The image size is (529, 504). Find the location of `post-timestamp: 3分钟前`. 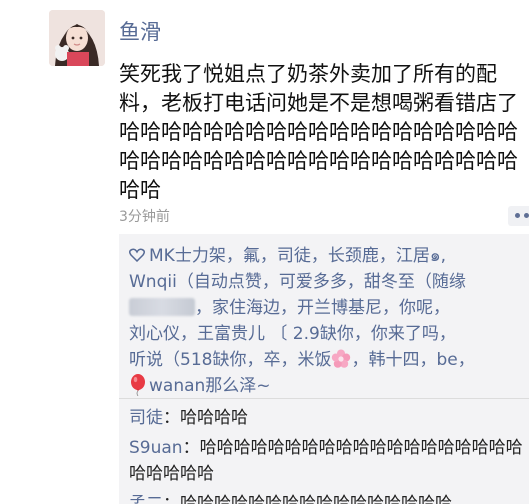

post-timestamp: 3分钟前 is located at coordinates (144, 217).